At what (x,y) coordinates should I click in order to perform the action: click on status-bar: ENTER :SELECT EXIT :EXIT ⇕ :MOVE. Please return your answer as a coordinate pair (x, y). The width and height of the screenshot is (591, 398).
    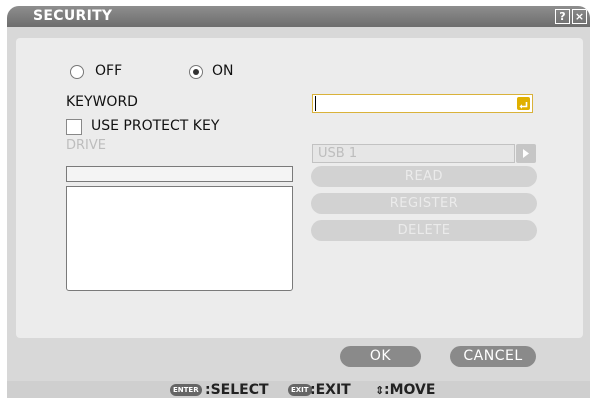
    Looking at the image, I should click on (298, 389).